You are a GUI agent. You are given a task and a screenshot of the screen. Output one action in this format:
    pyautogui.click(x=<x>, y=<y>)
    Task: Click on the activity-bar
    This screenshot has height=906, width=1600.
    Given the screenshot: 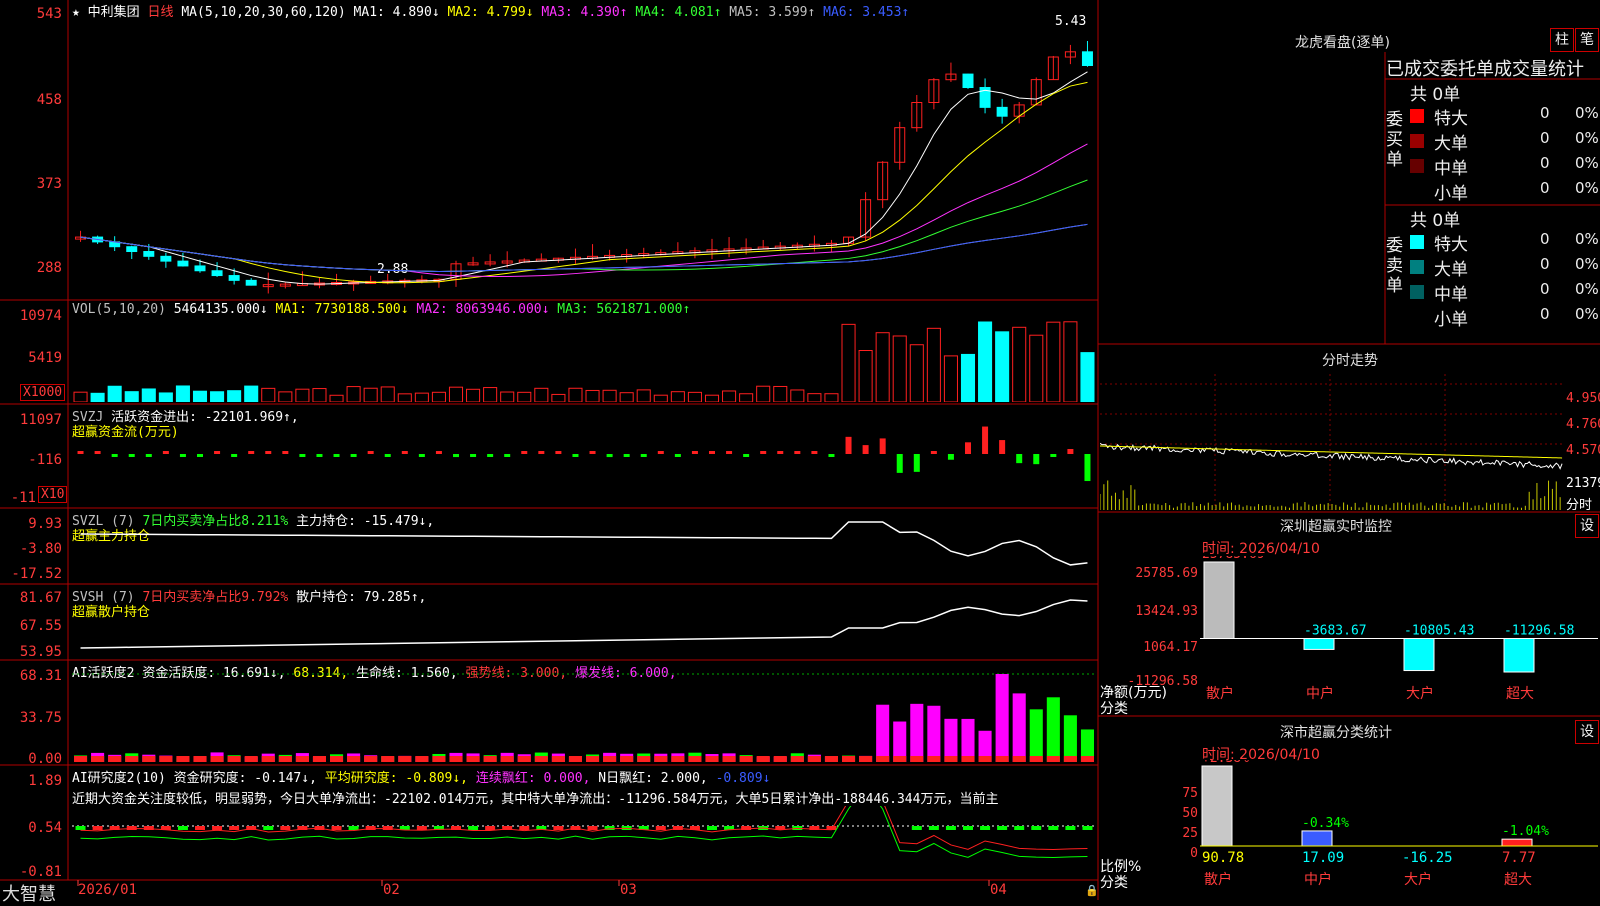 What is the action you would take?
    pyautogui.click(x=917, y=732)
    